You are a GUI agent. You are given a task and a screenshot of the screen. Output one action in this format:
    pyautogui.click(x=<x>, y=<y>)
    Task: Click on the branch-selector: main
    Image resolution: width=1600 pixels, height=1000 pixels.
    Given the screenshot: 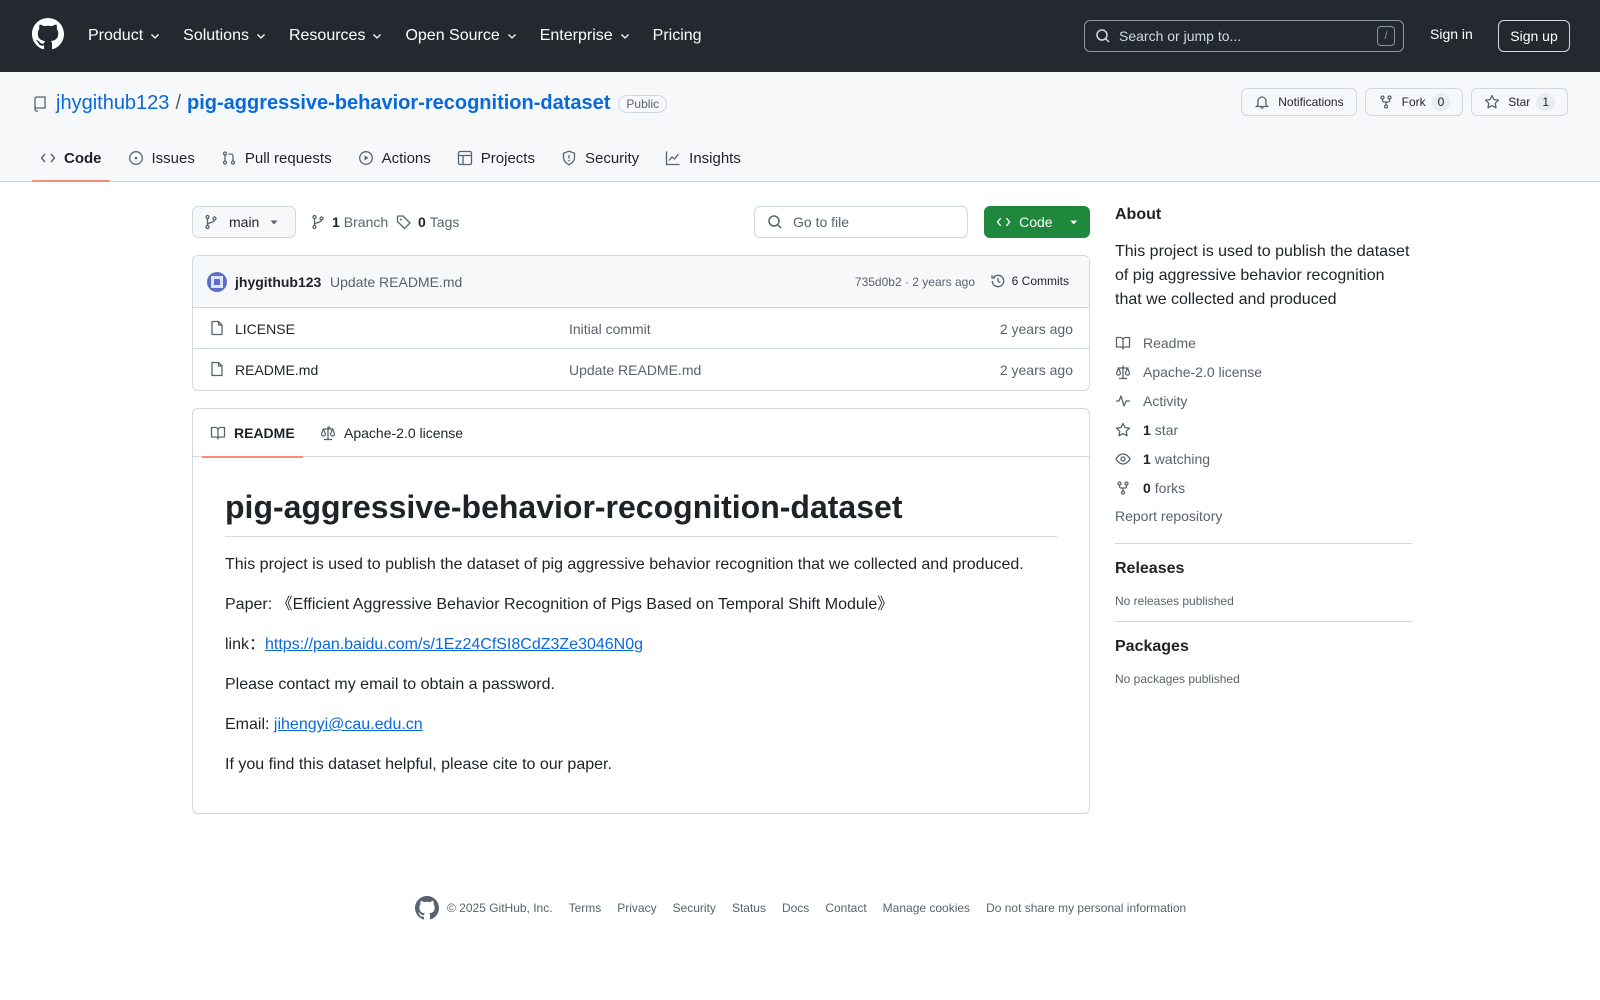 What is the action you would take?
    pyautogui.click(x=244, y=222)
    